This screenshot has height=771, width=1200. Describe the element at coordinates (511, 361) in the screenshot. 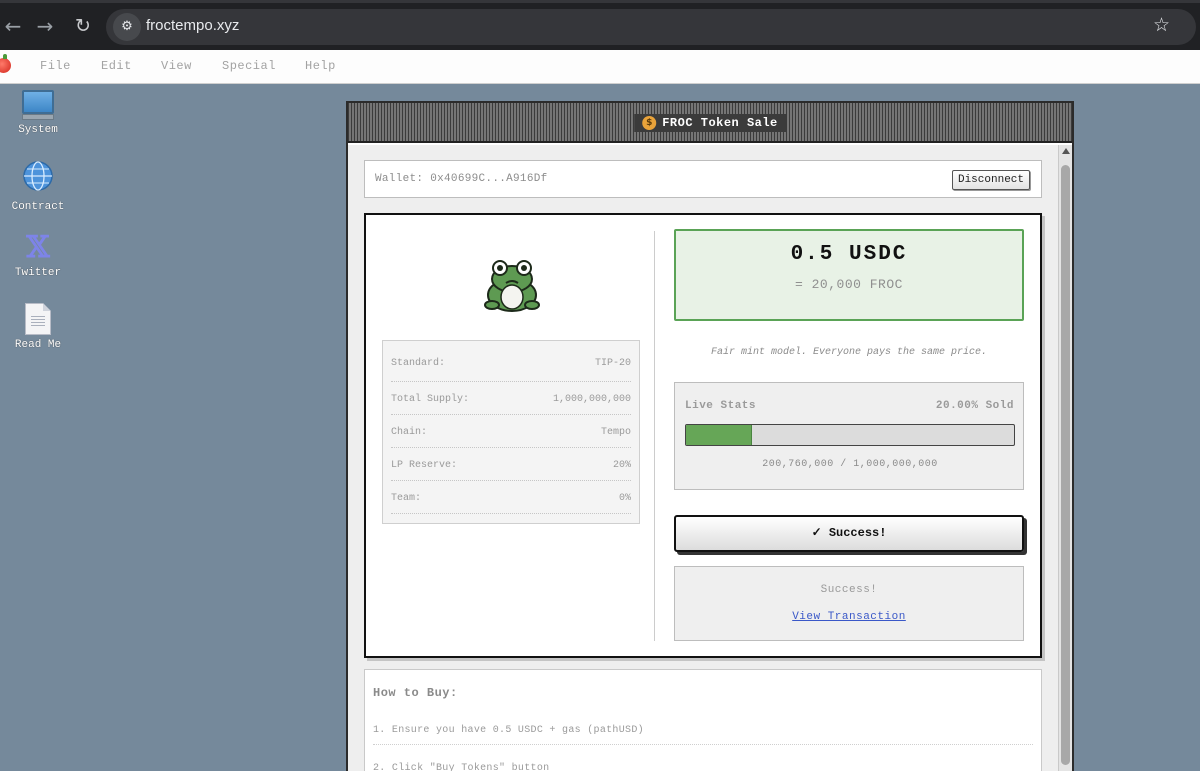

I see `spec-row: Standard: TIP-20` at that location.